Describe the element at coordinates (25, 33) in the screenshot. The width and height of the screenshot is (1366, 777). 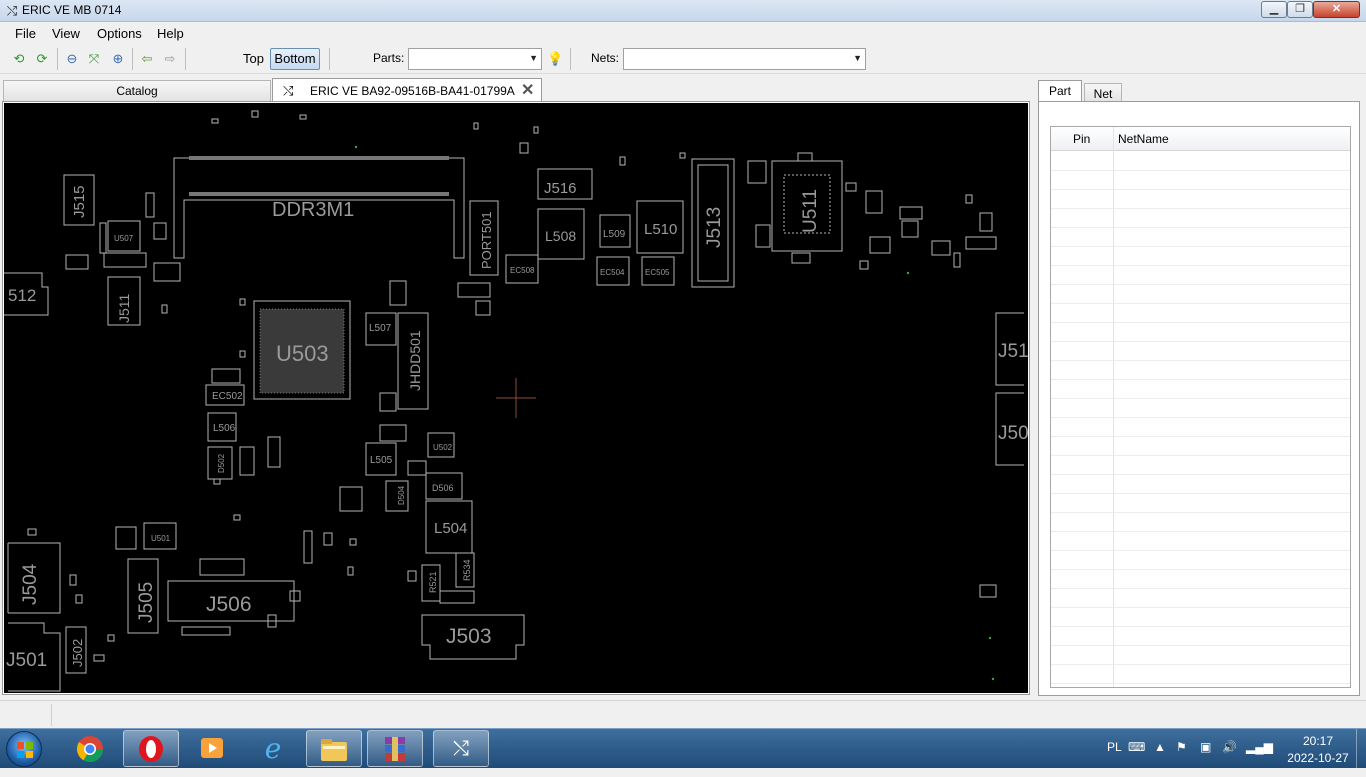
I see `menu-file: File` at that location.